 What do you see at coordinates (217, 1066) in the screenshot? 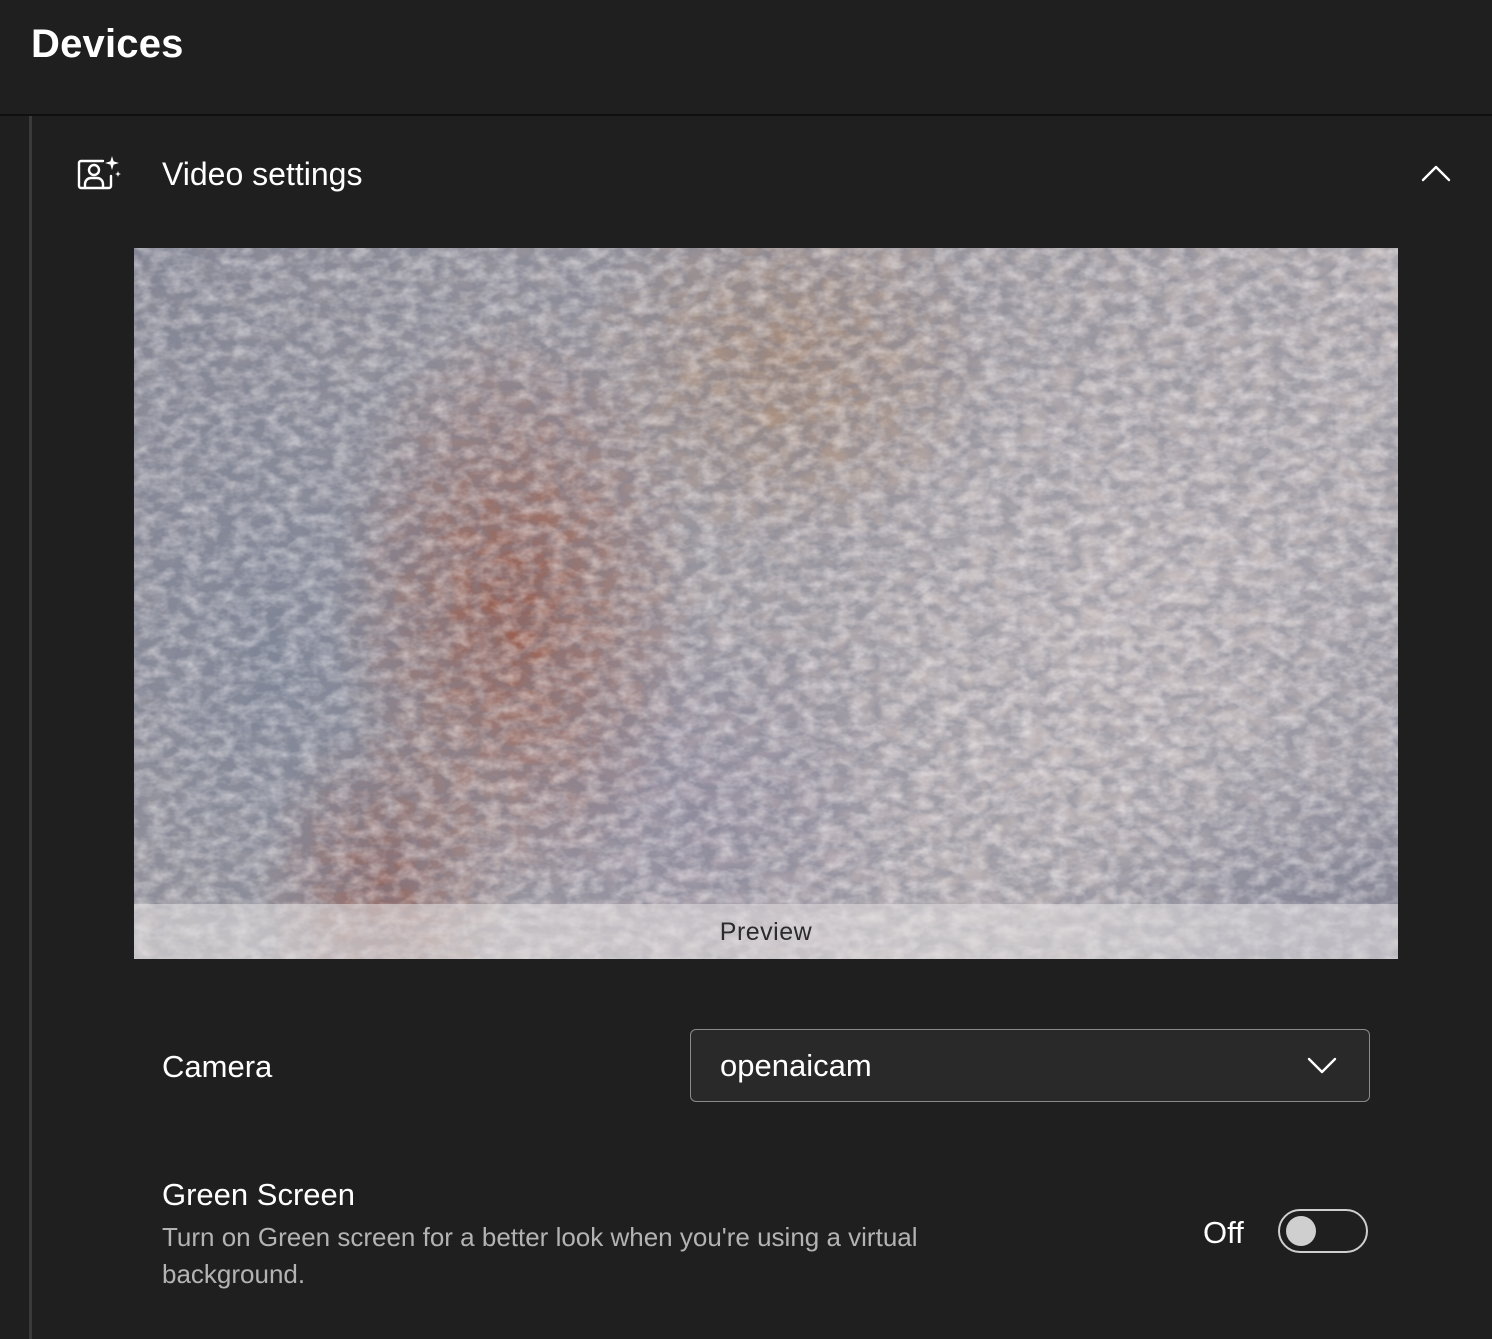
I see `camera-label: Camera` at bounding box center [217, 1066].